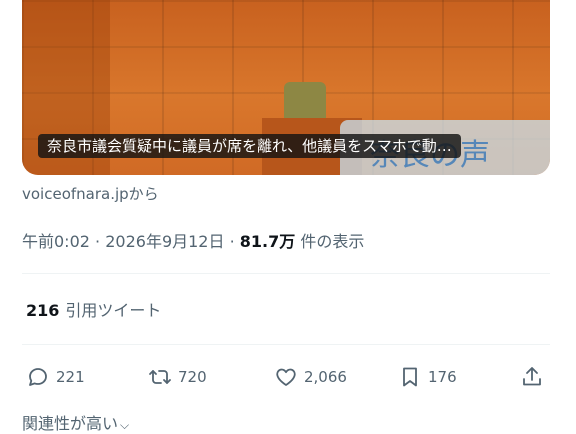  I want to click on reply-button: 221, so click(55, 377).